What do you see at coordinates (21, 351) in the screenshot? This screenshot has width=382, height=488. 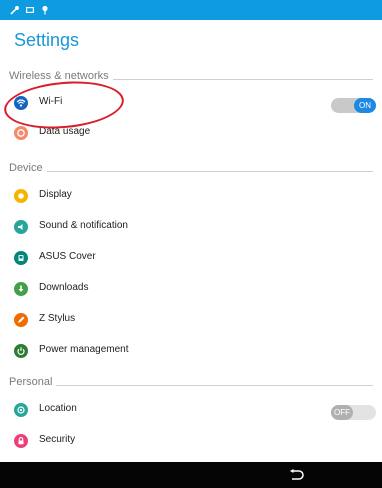 I see `power-icon` at bounding box center [21, 351].